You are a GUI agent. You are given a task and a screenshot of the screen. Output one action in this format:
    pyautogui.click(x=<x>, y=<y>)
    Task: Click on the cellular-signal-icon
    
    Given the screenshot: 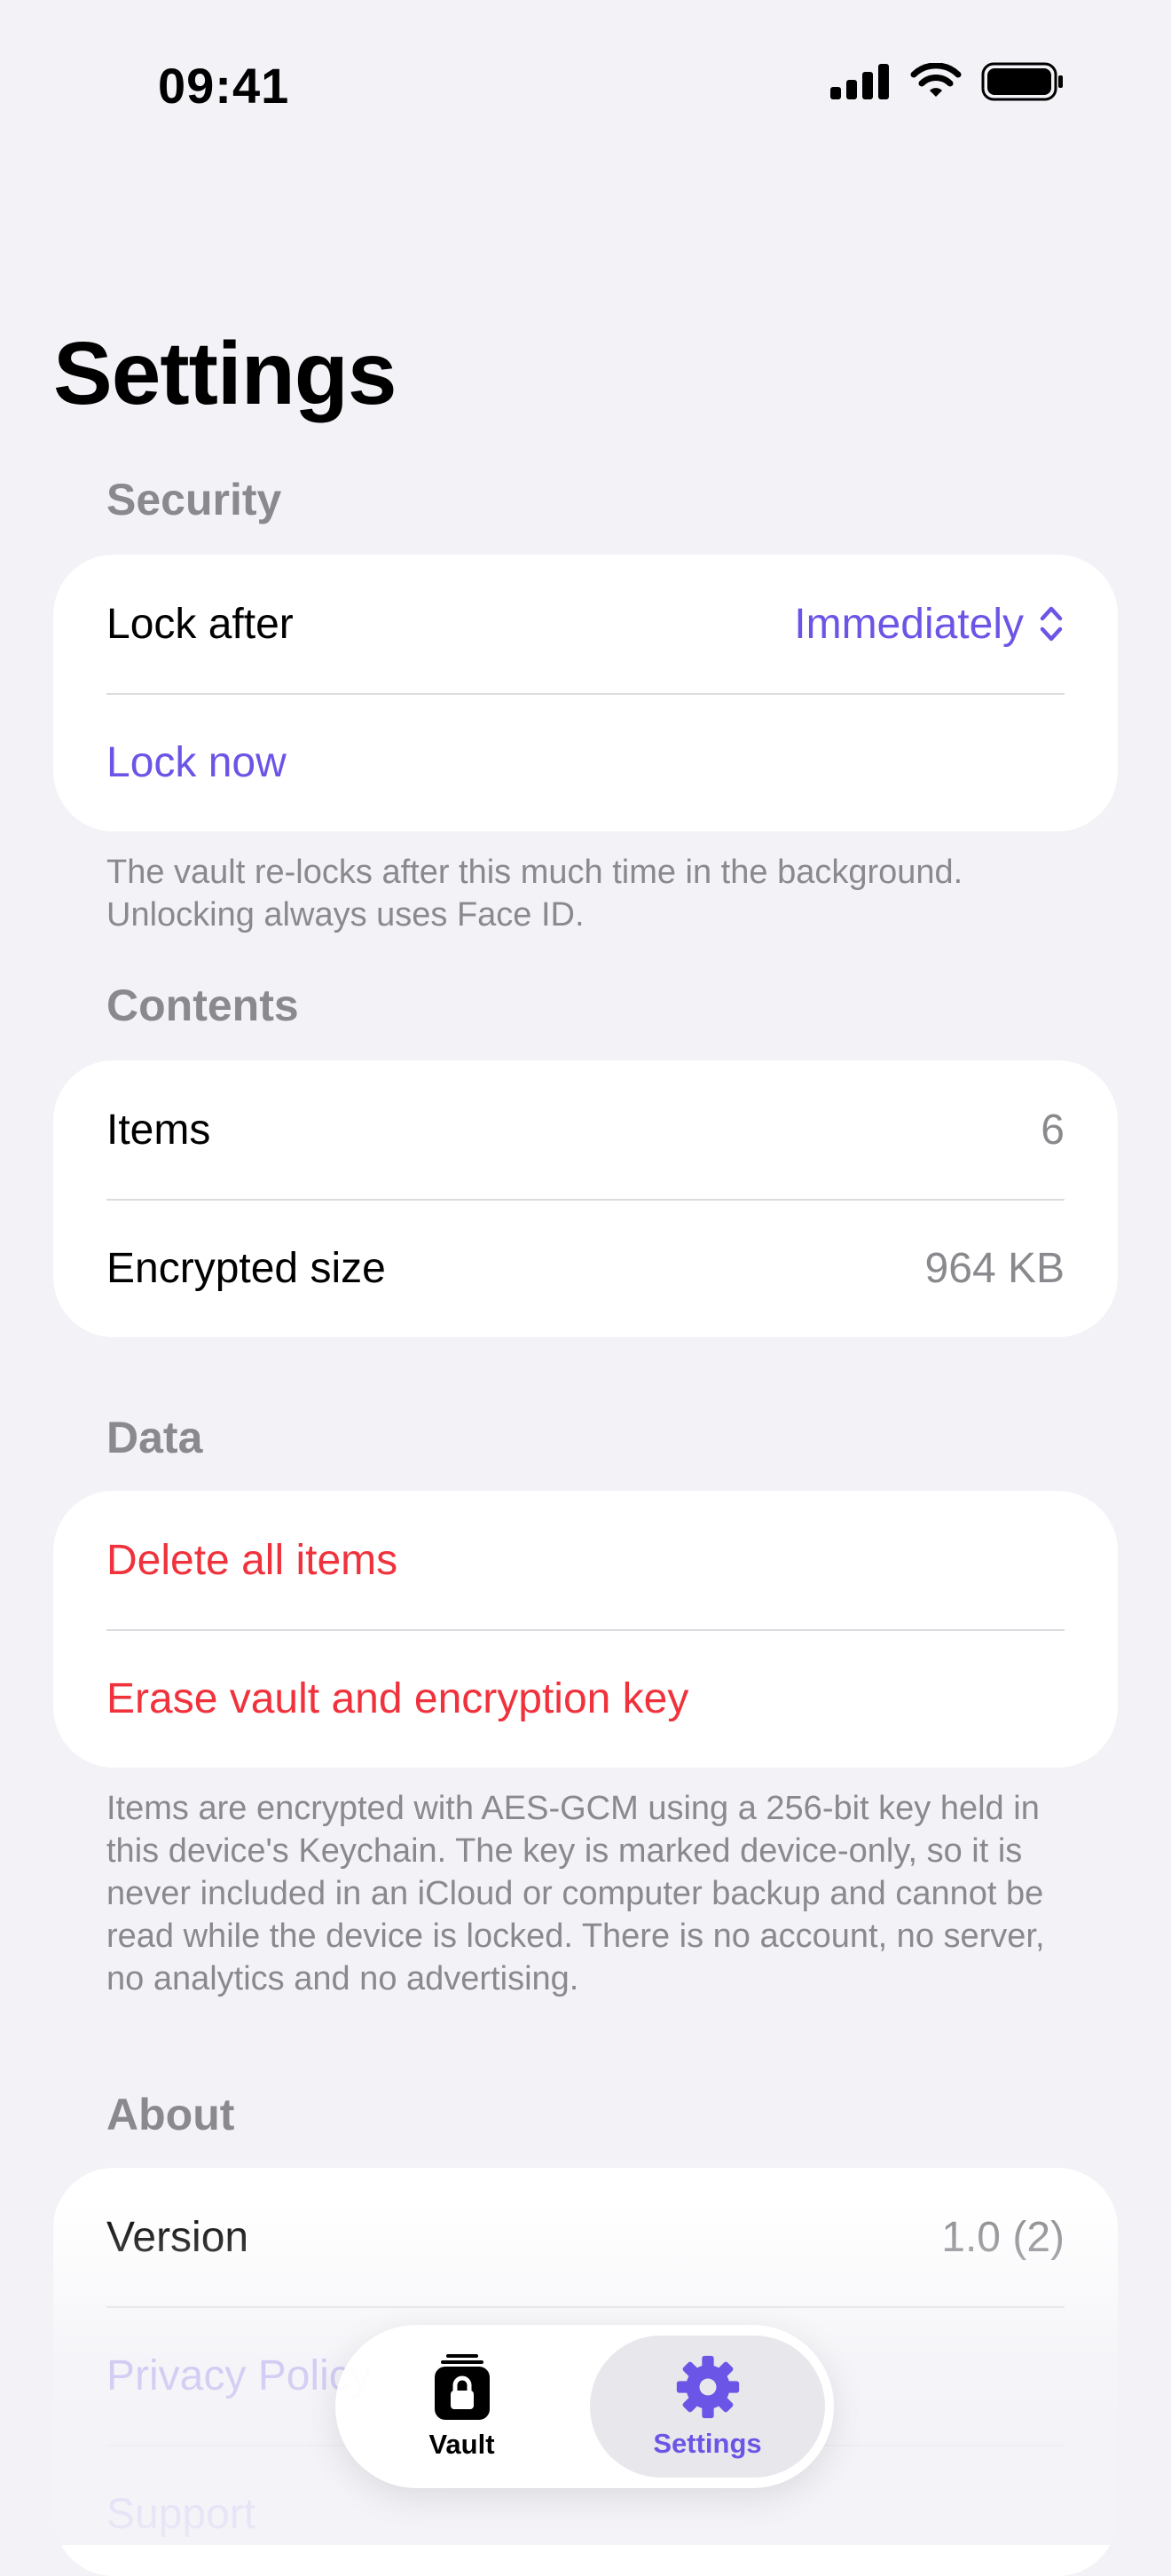 What is the action you would take?
    pyautogui.click(x=859, y=81)
    